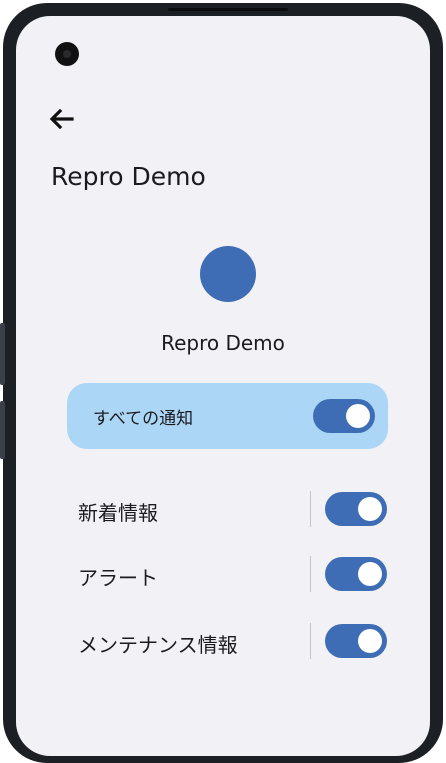  What do you see at coordinates (2, 354) in the screenshot?
I see `volume-button` at bounding box center [2, 354].